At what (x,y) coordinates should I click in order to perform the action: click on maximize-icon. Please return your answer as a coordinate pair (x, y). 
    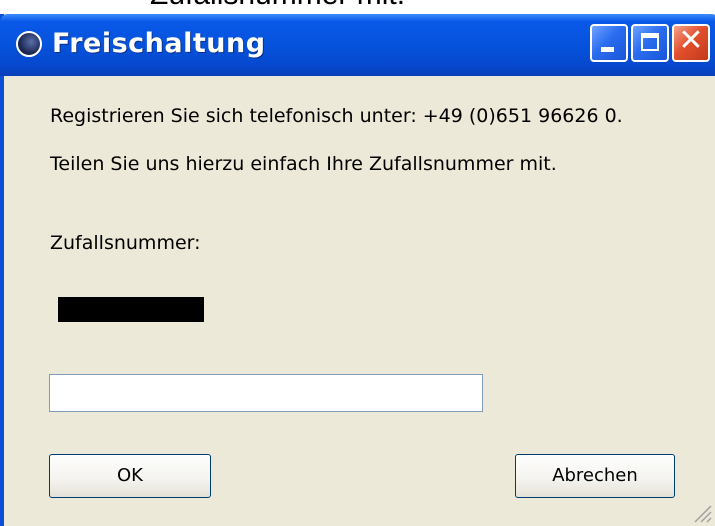
    Looking at the image, I should click on (650, 42).